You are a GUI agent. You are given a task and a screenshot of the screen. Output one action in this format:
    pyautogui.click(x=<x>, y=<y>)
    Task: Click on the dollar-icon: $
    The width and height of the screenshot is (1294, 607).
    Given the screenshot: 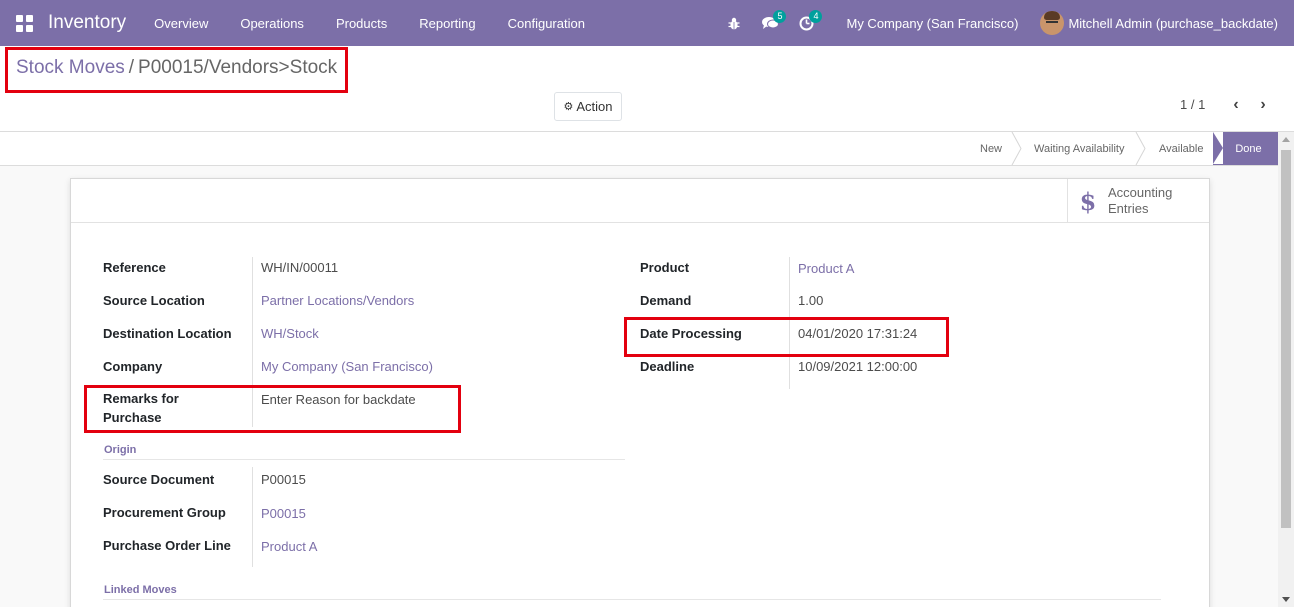 What is the action you would take?
    pyautogui.click(x=1088, y=201)
    